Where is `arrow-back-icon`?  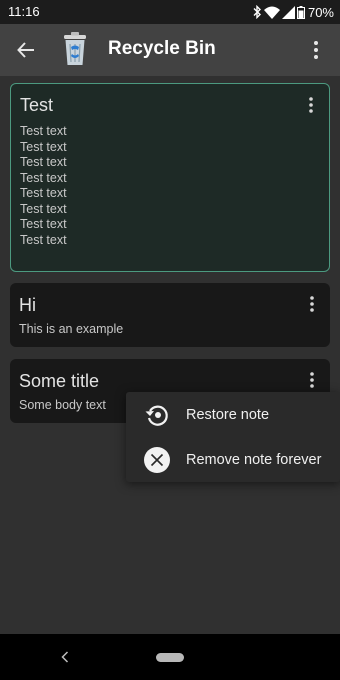
arrow-back-icon is located at coordinates (25, 50).